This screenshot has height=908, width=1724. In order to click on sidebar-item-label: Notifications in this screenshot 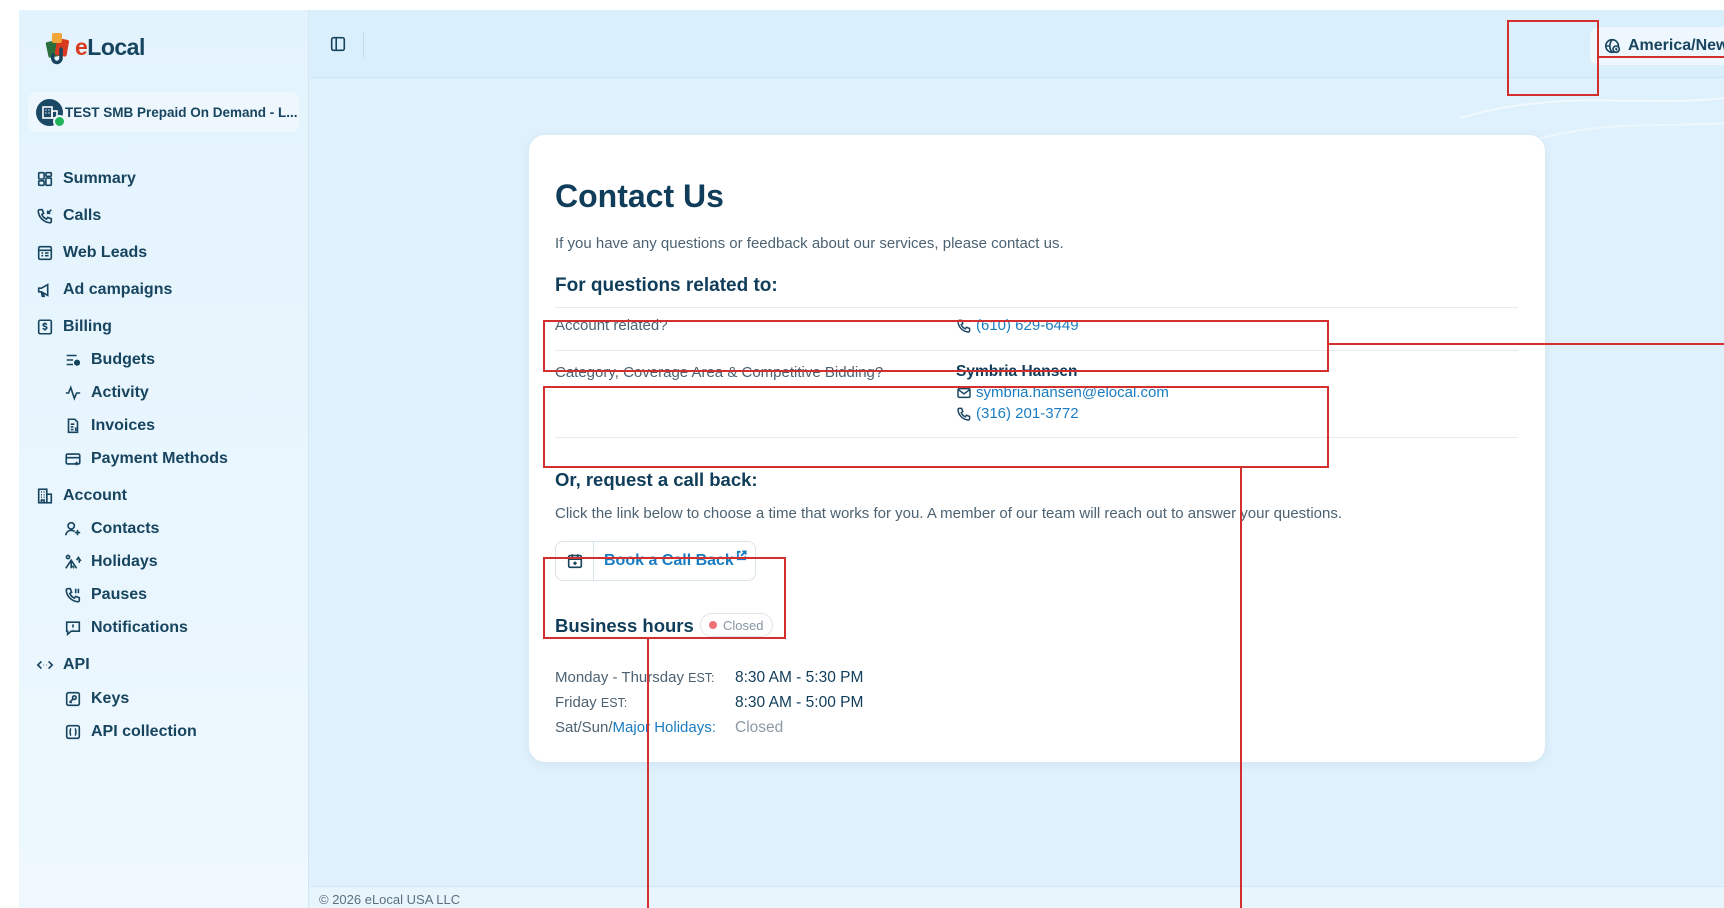, I will do `click(139, 627)`.